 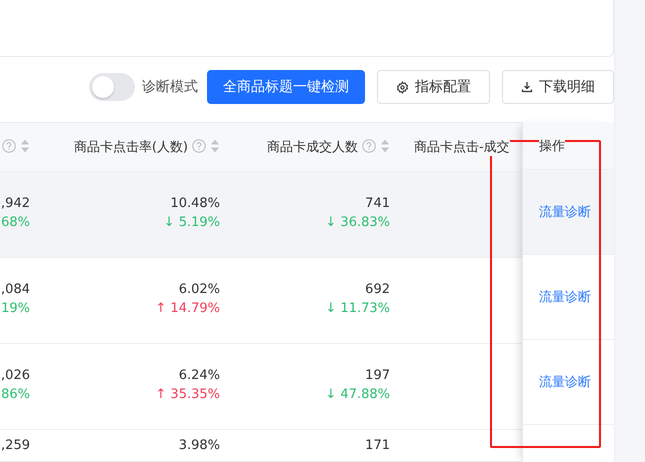 I want to click on cell-value: 3.98%, so click(x=199, y=446).